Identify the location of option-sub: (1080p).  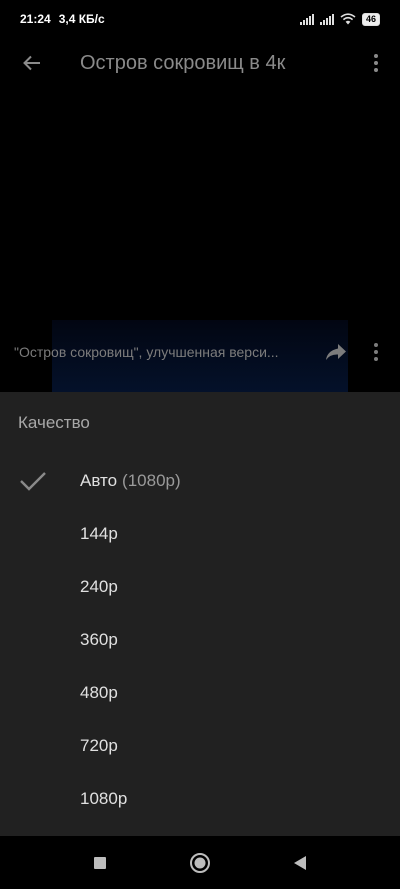
(151, 480).